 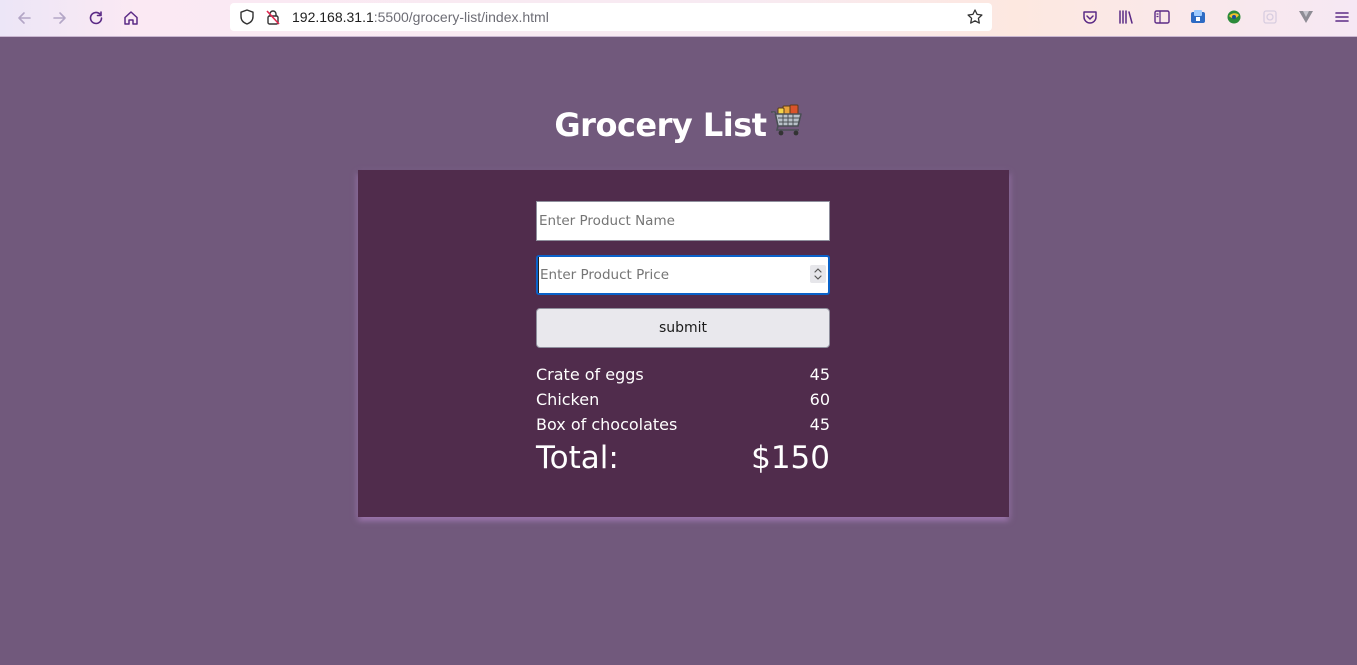 What do you see at coordinates (333, 17) in the screenshot?
I see `url-host: 192.168.31.1` at bounding box center [333, 17].